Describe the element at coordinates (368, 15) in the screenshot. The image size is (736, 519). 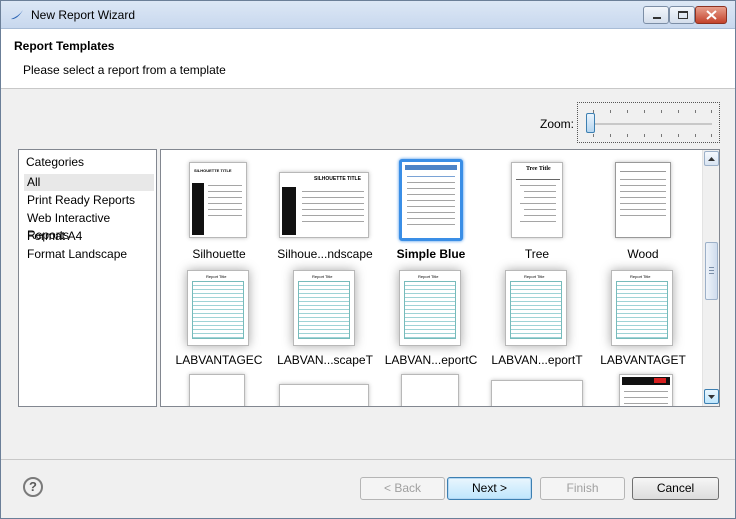
I see `title-bar: New Report Wizard` at that location.